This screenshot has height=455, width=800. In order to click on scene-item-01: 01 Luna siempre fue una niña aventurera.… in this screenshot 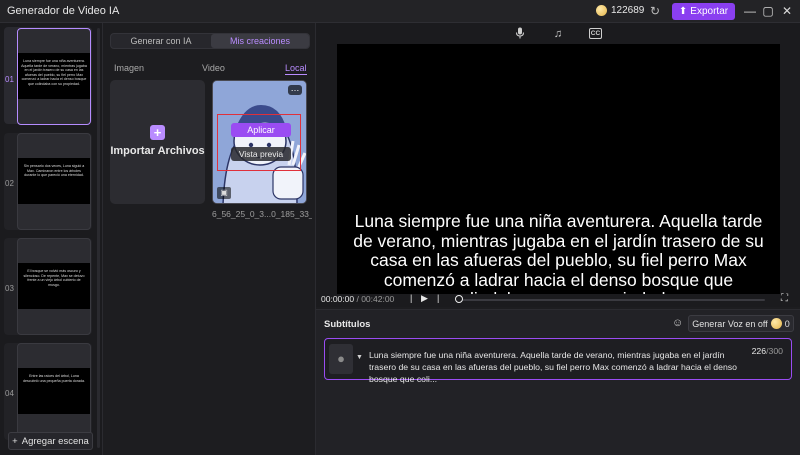, I will do `click(48, 76)`.